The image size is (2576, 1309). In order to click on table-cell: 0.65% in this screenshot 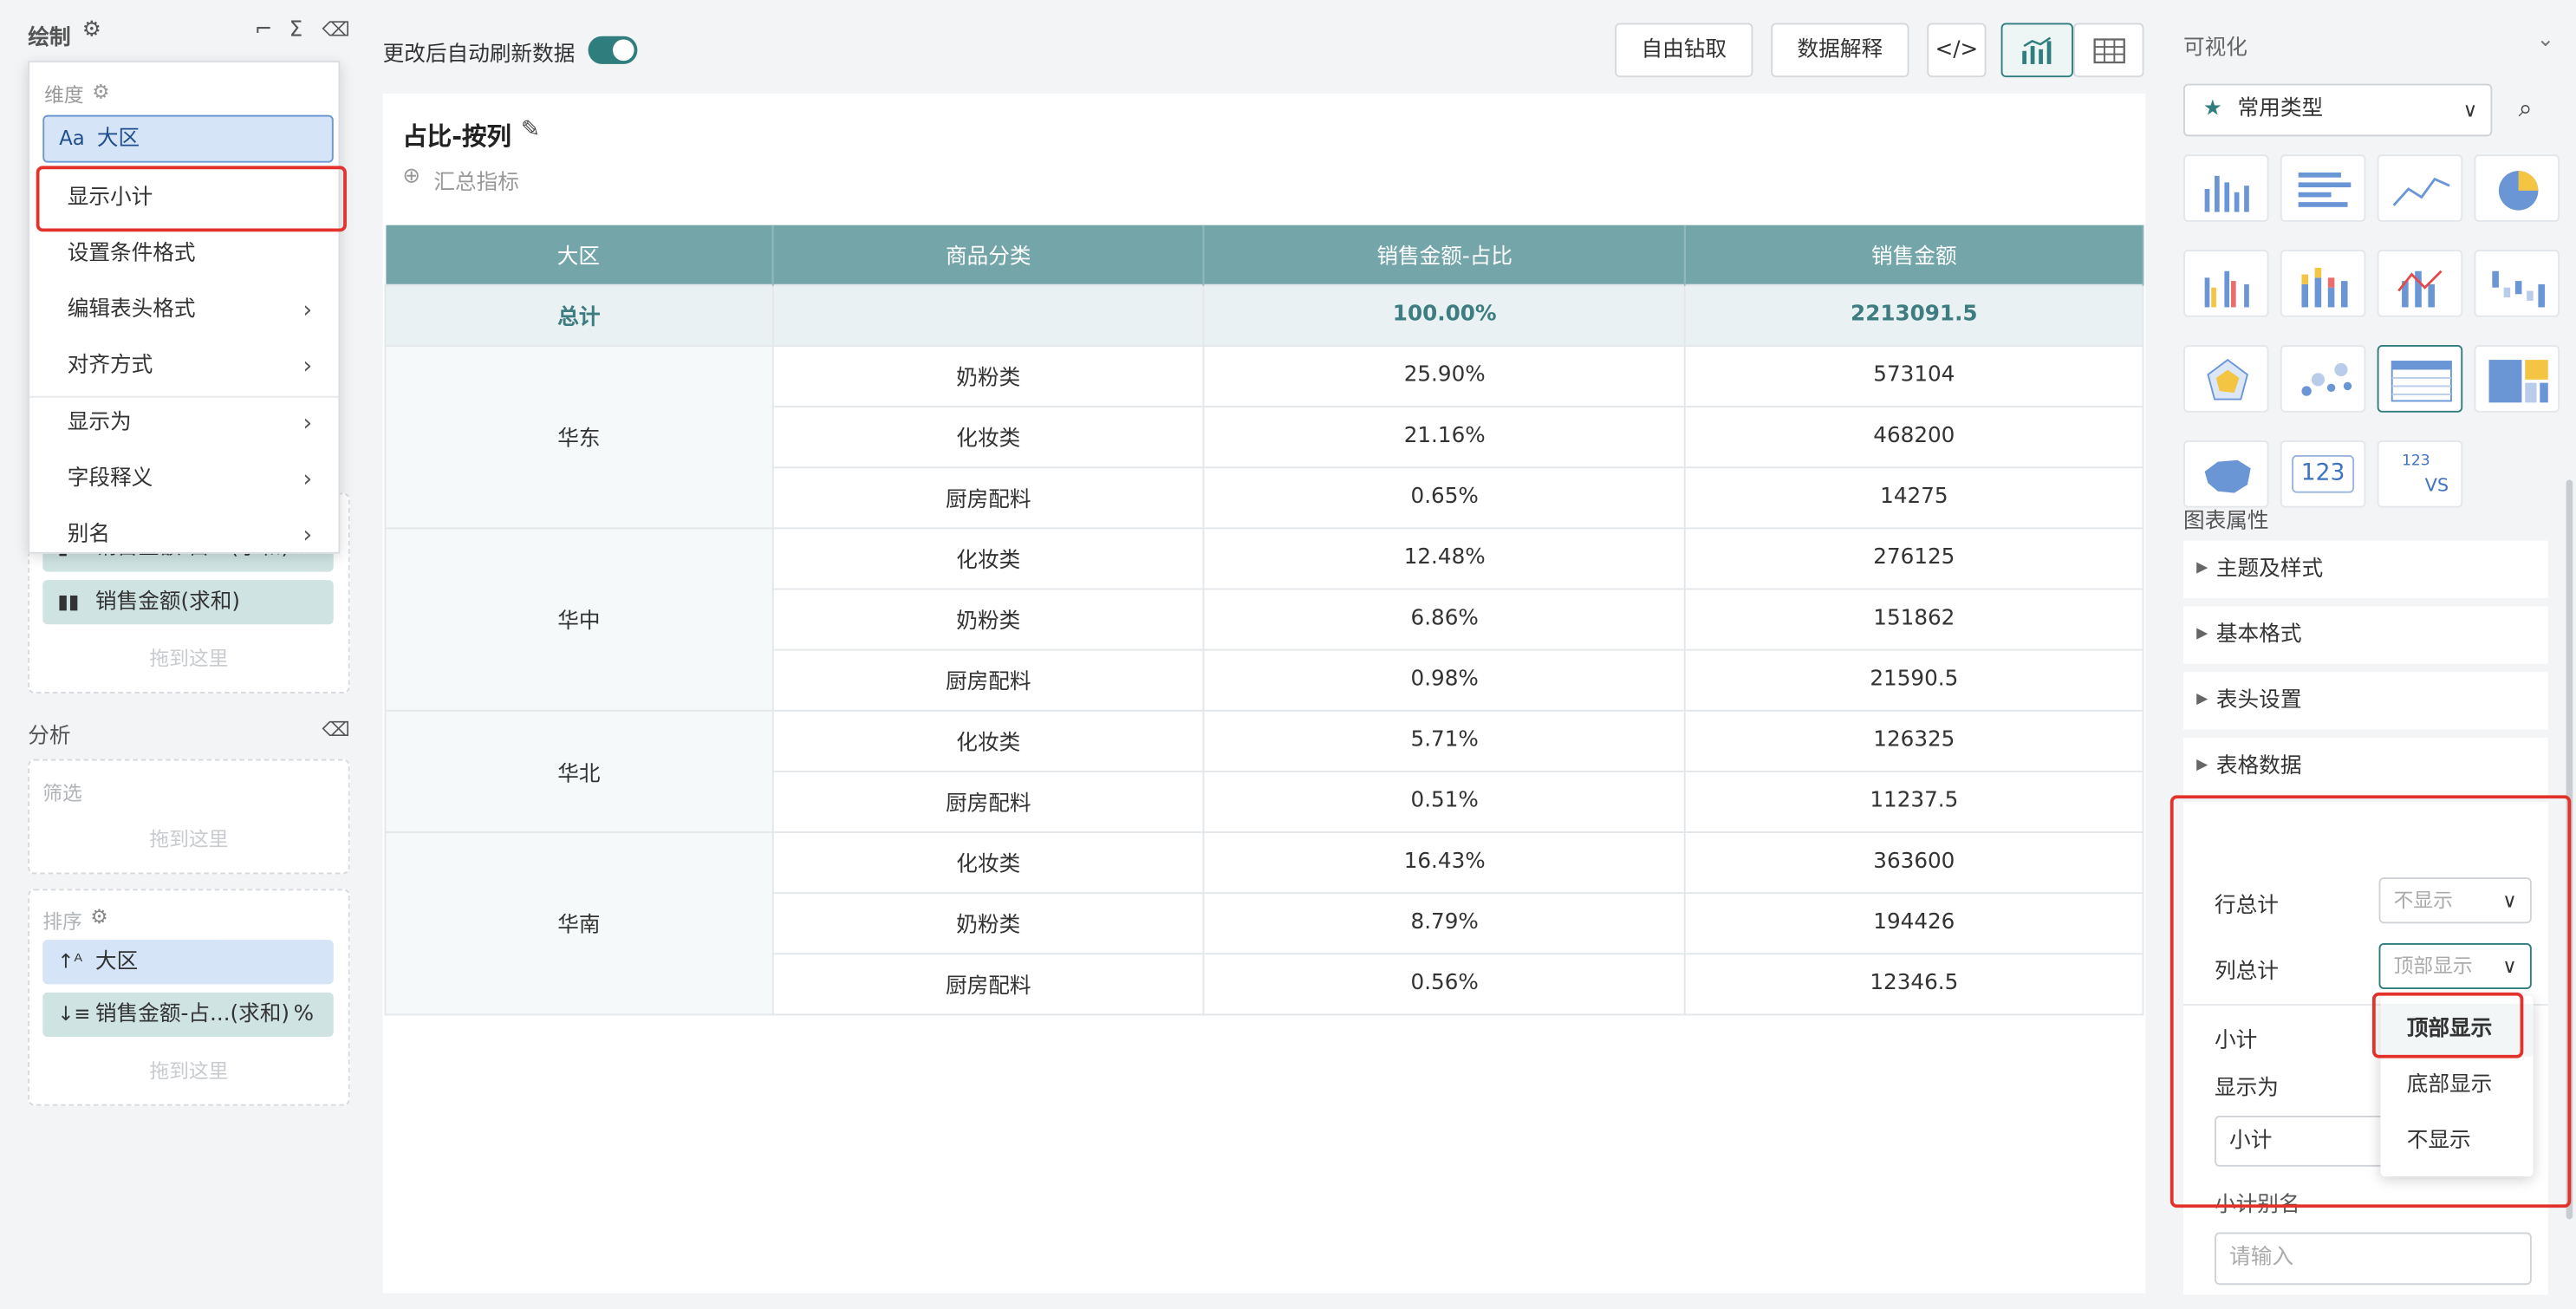, I will do `click(1445, 497)`.